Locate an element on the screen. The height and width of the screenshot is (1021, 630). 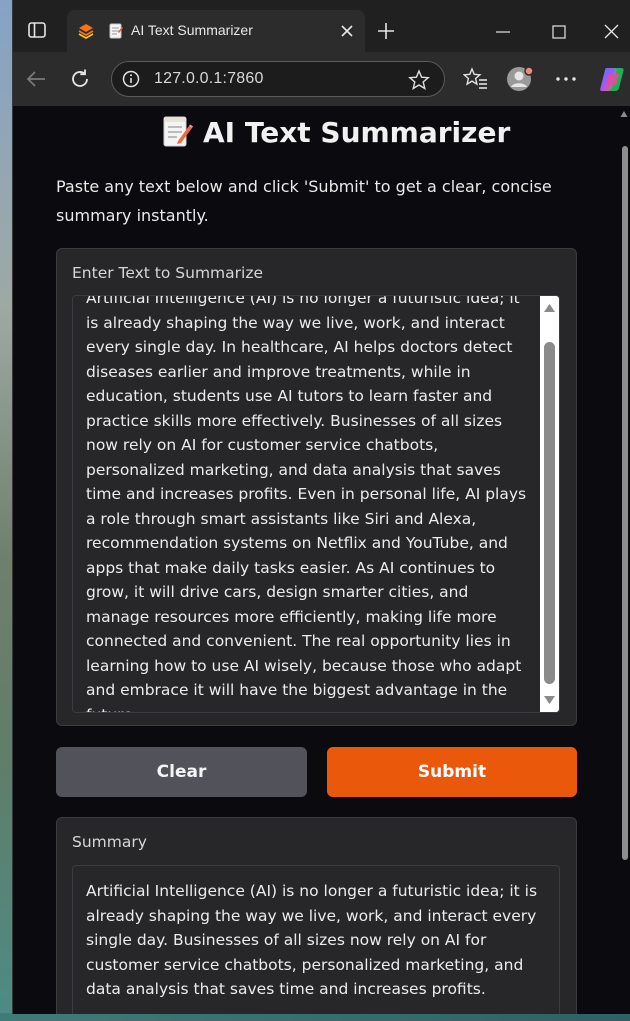
window-close-button is located at coordinates (610, 31).